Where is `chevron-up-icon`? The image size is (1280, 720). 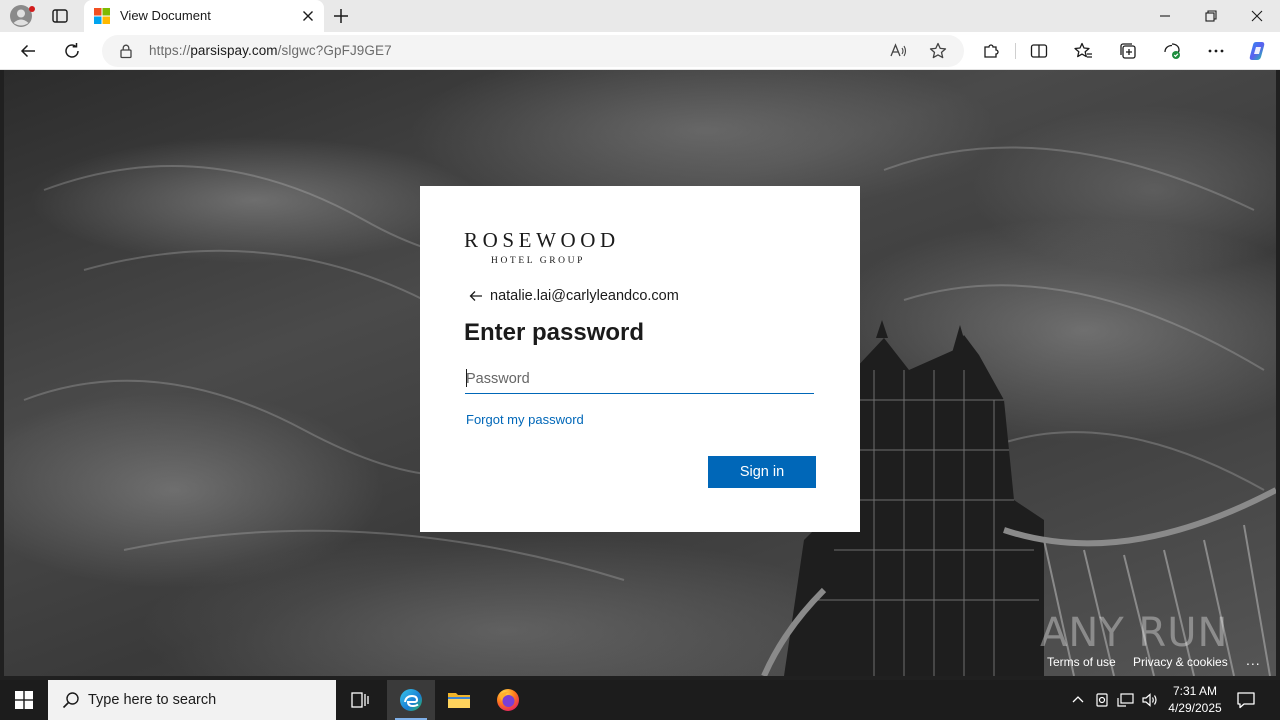 chevron-up-icon is located at coordinates (1078, 700).